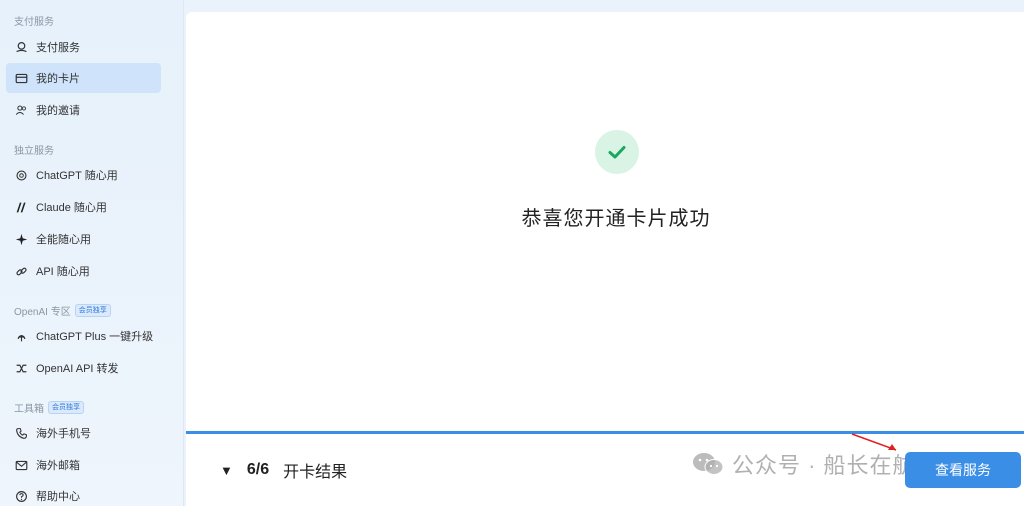  Describe the element at coordinates (258, 469) in the screenshot. I see `step-count: 6/6` at that location.